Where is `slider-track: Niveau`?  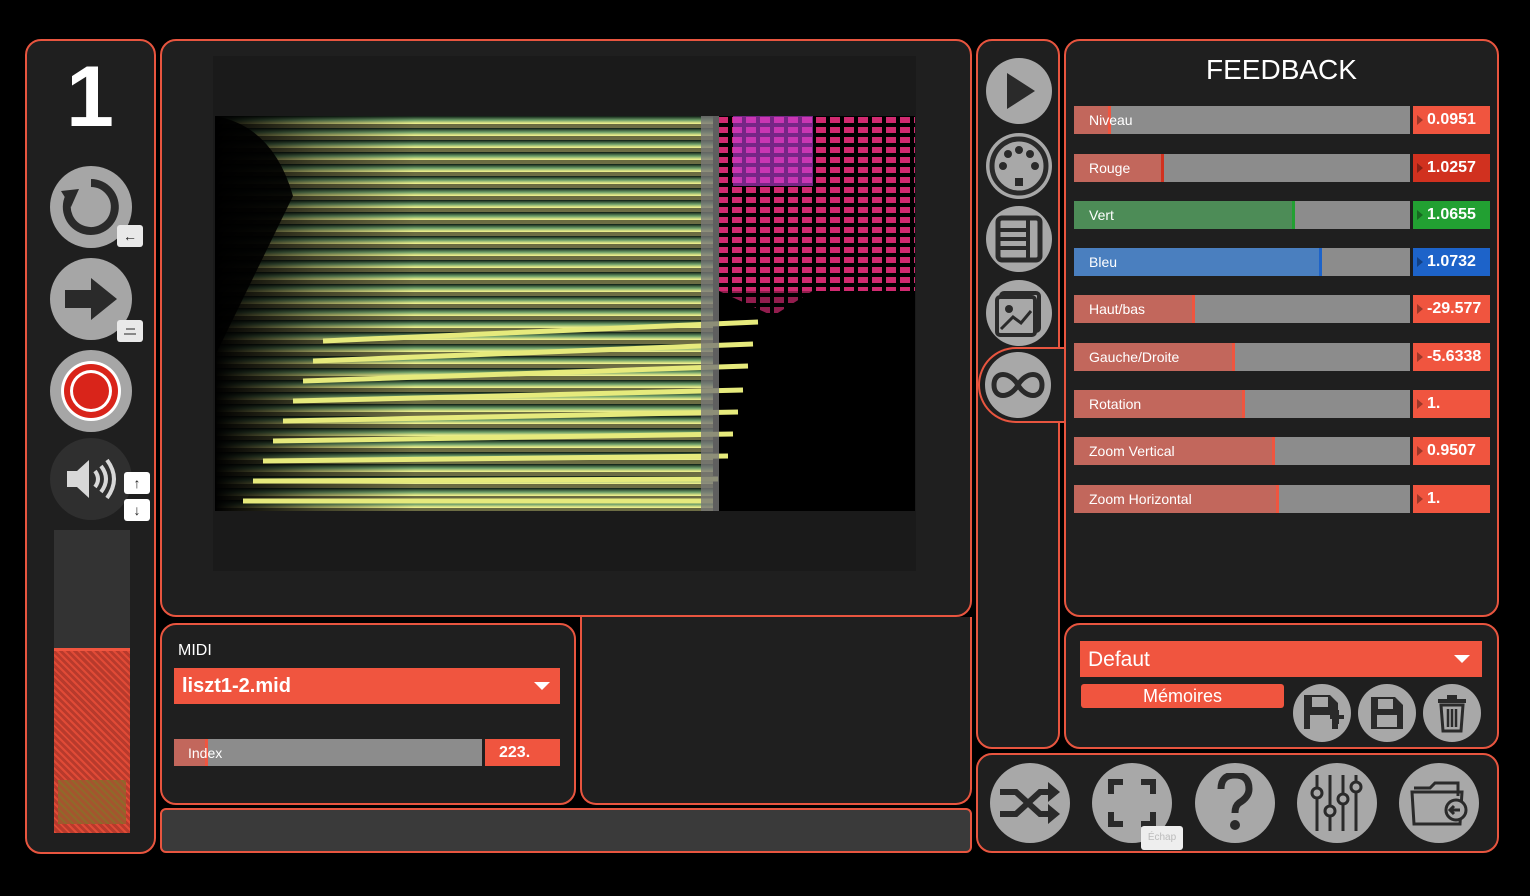
slider-track: Niveau is located at coordinates (1242, 120).